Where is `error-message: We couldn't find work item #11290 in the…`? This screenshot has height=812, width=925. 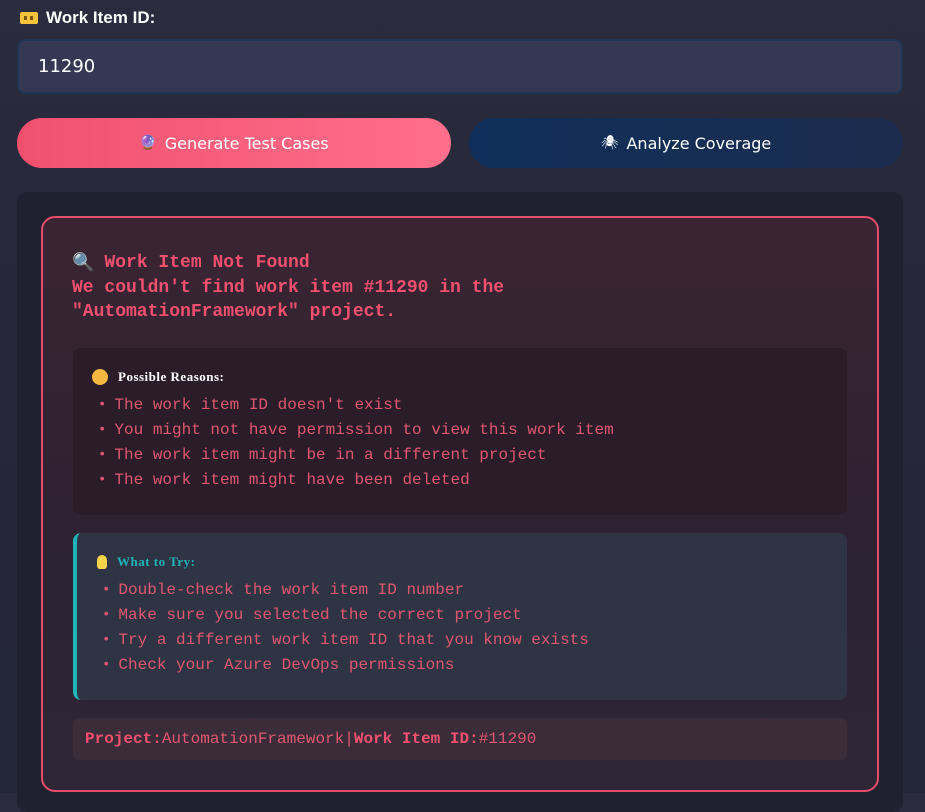 error-message: We couldn't find work item #11290 in the… is located at coordinates (352, 300).